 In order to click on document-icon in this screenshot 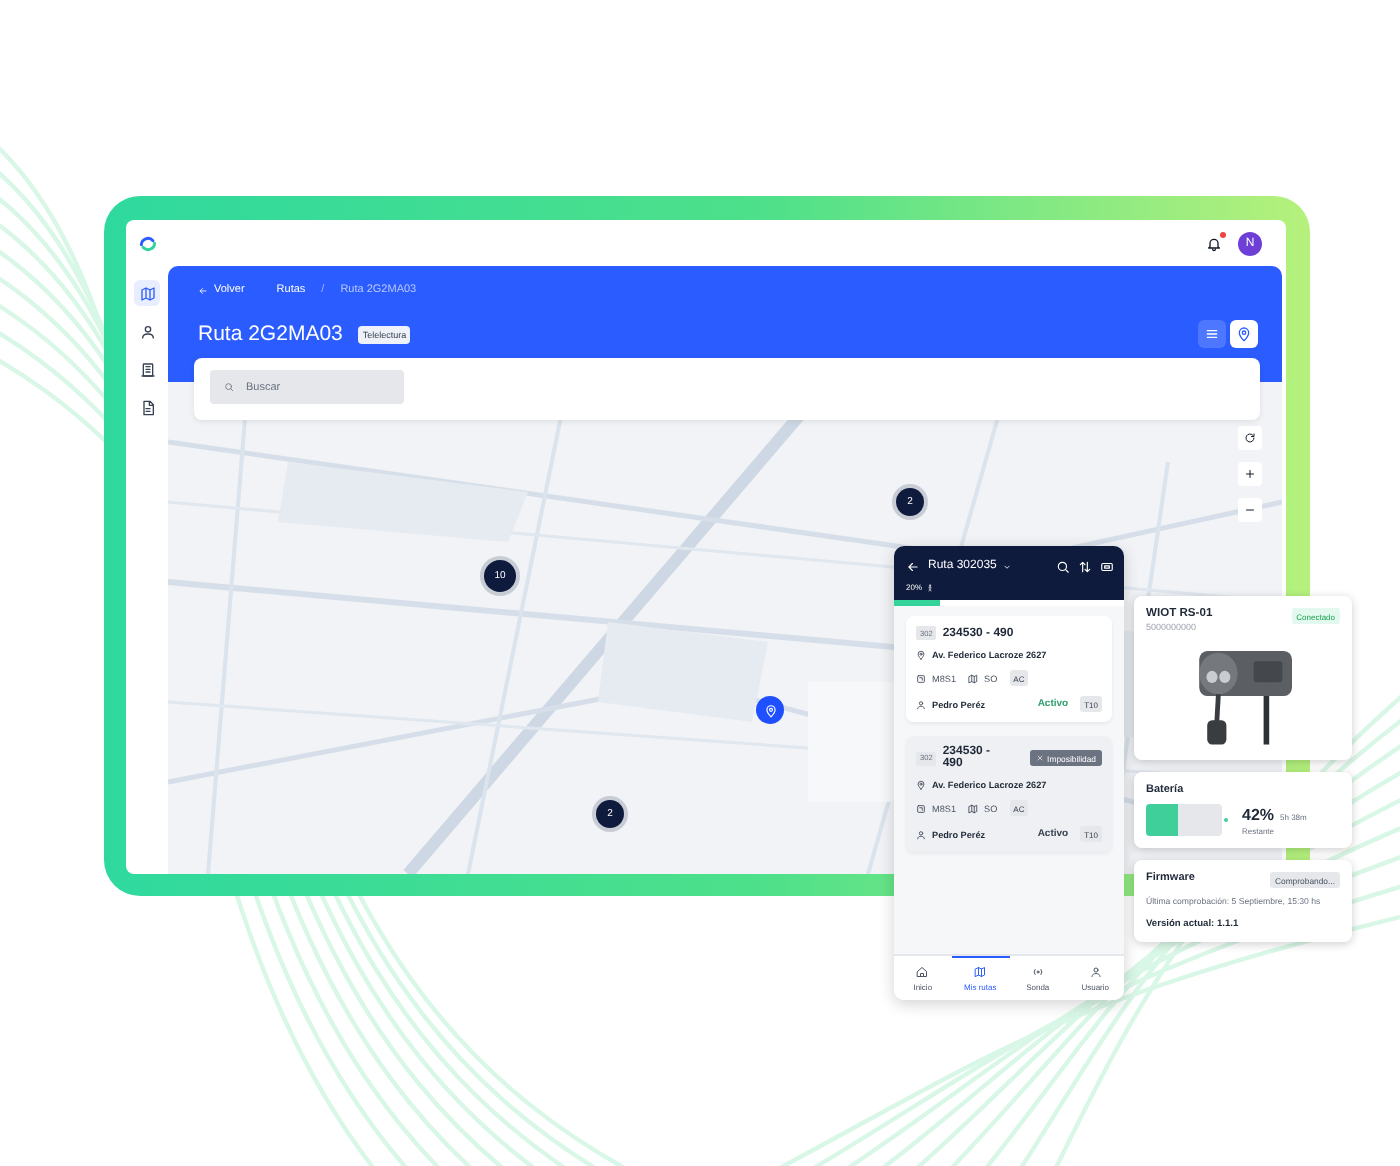, I will do `click(147, 407)`.